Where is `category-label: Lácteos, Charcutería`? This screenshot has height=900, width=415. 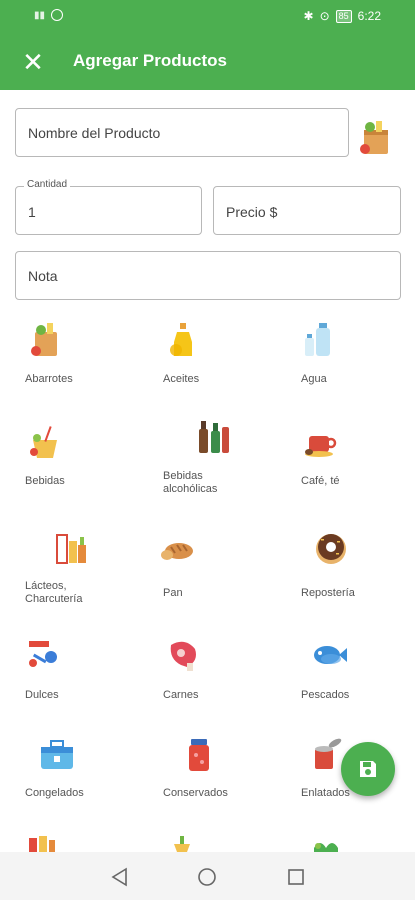
category-label: Lácteos, Charcutería is located at coordinates (54, 592).